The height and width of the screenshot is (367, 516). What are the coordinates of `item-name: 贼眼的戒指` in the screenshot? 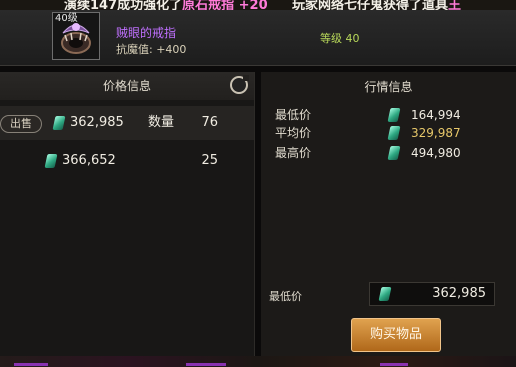 It's located at (146, 33).